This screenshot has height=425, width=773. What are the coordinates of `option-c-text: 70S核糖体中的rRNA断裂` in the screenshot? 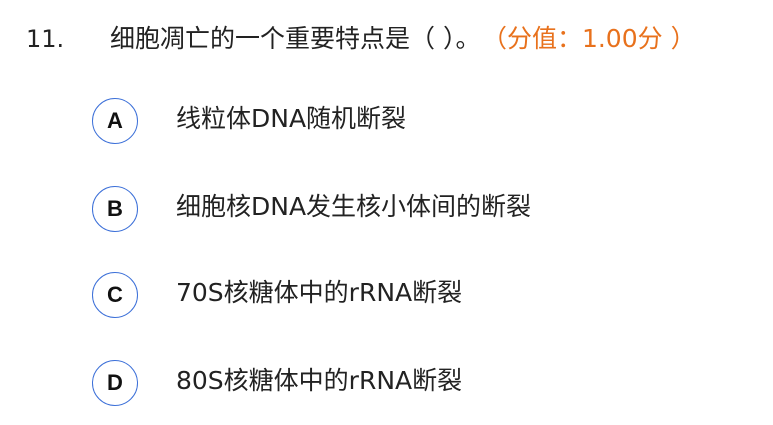 It's located at (319, 293).